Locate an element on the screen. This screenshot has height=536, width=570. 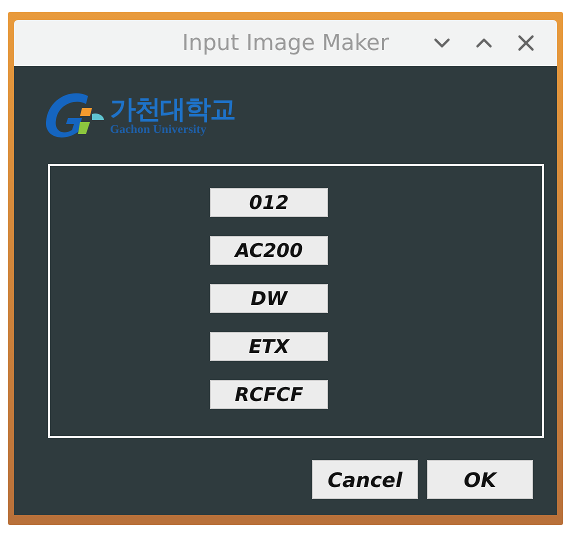
option-button: DW is located at coordinates (269, 298).